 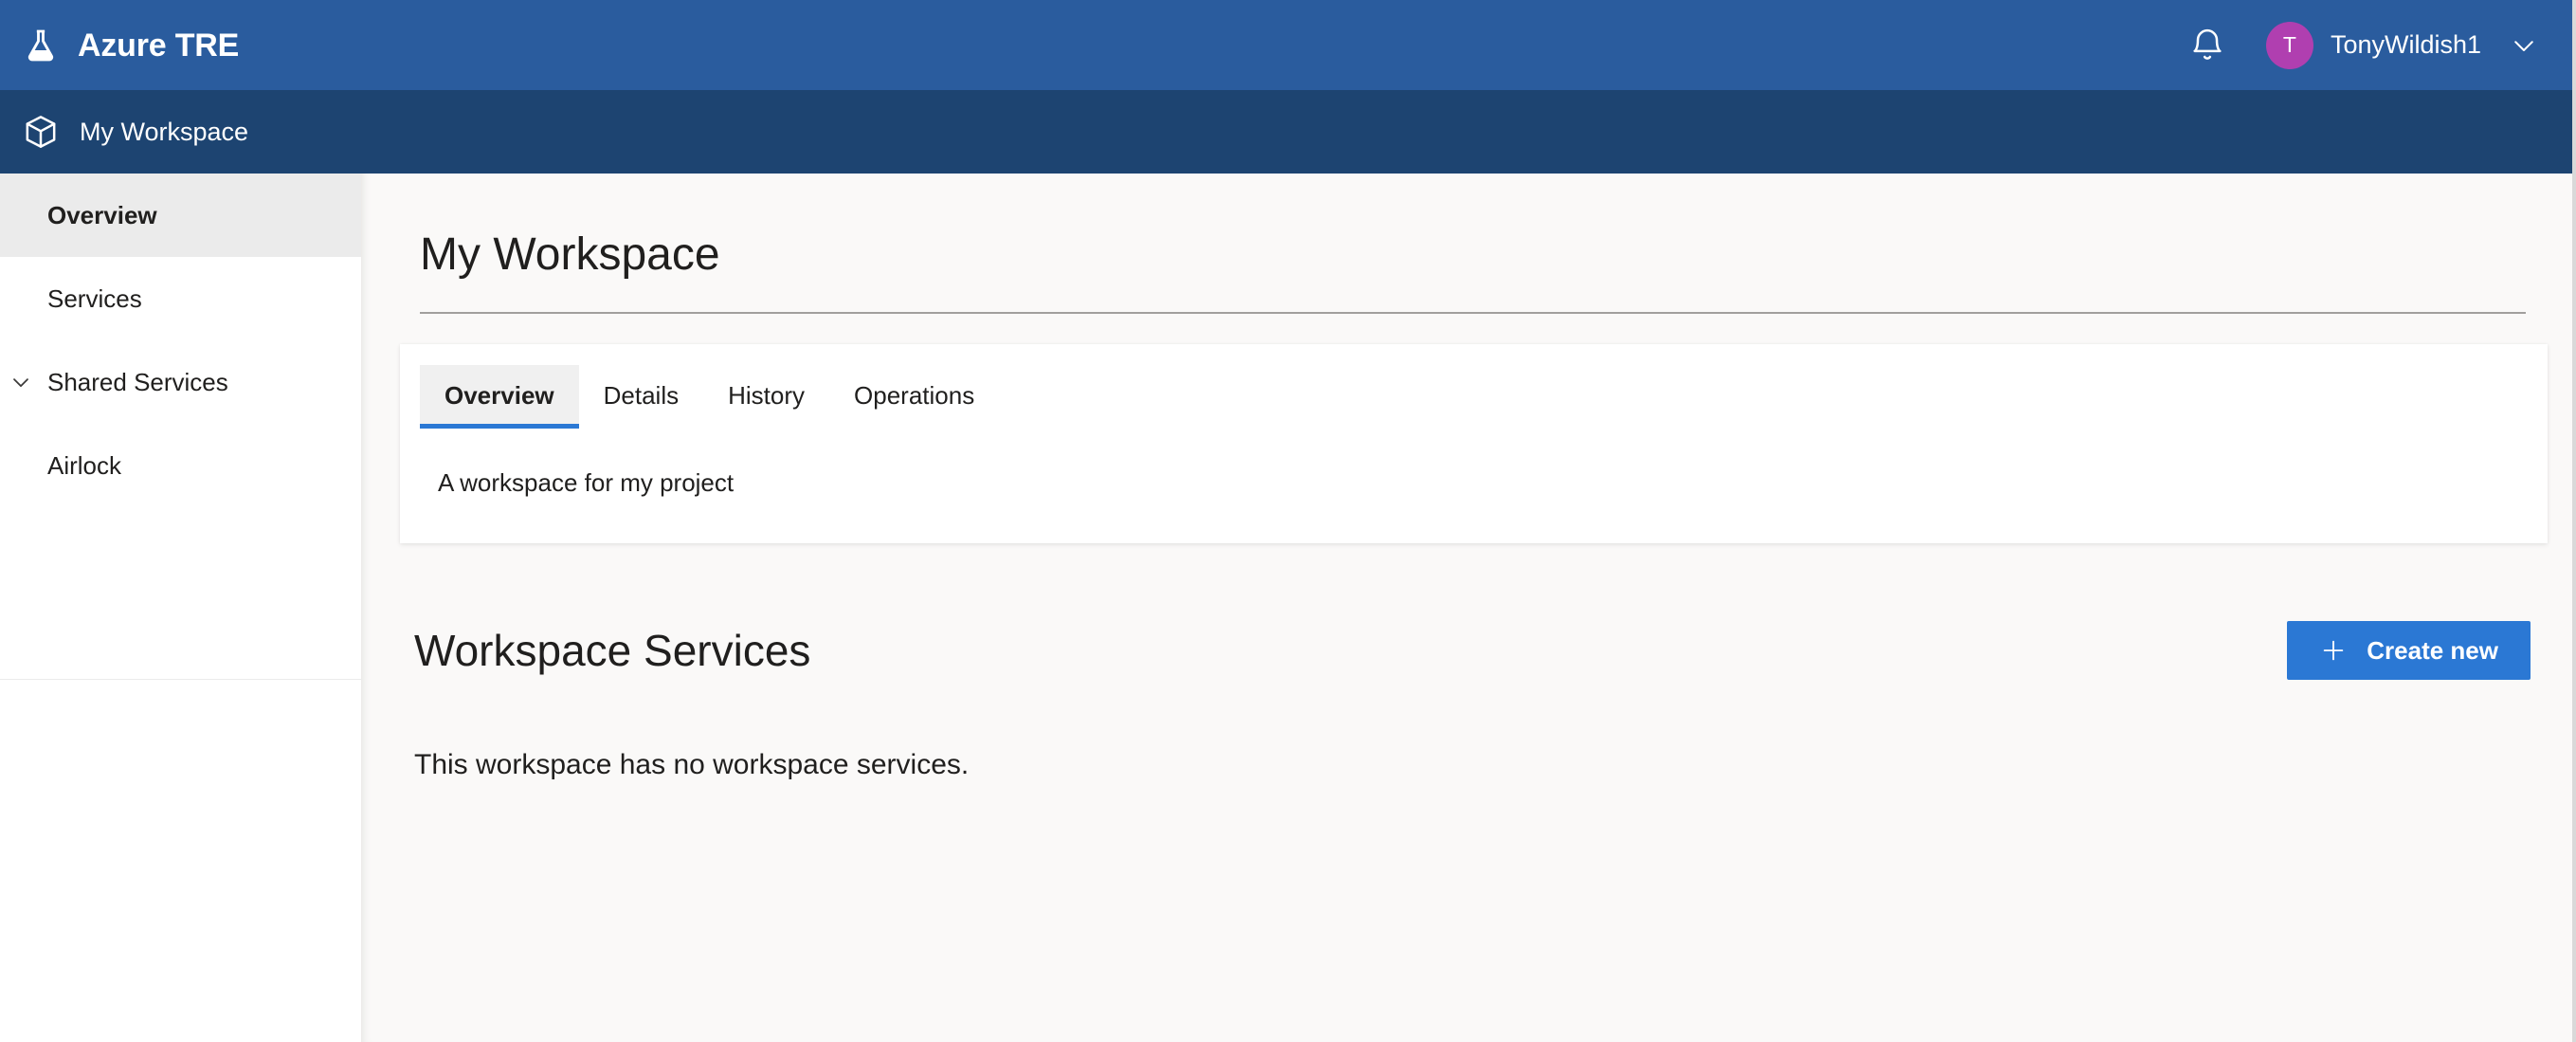 I want to click on sidebar-item-airlock: Airlock, so click(x=180, y=465).